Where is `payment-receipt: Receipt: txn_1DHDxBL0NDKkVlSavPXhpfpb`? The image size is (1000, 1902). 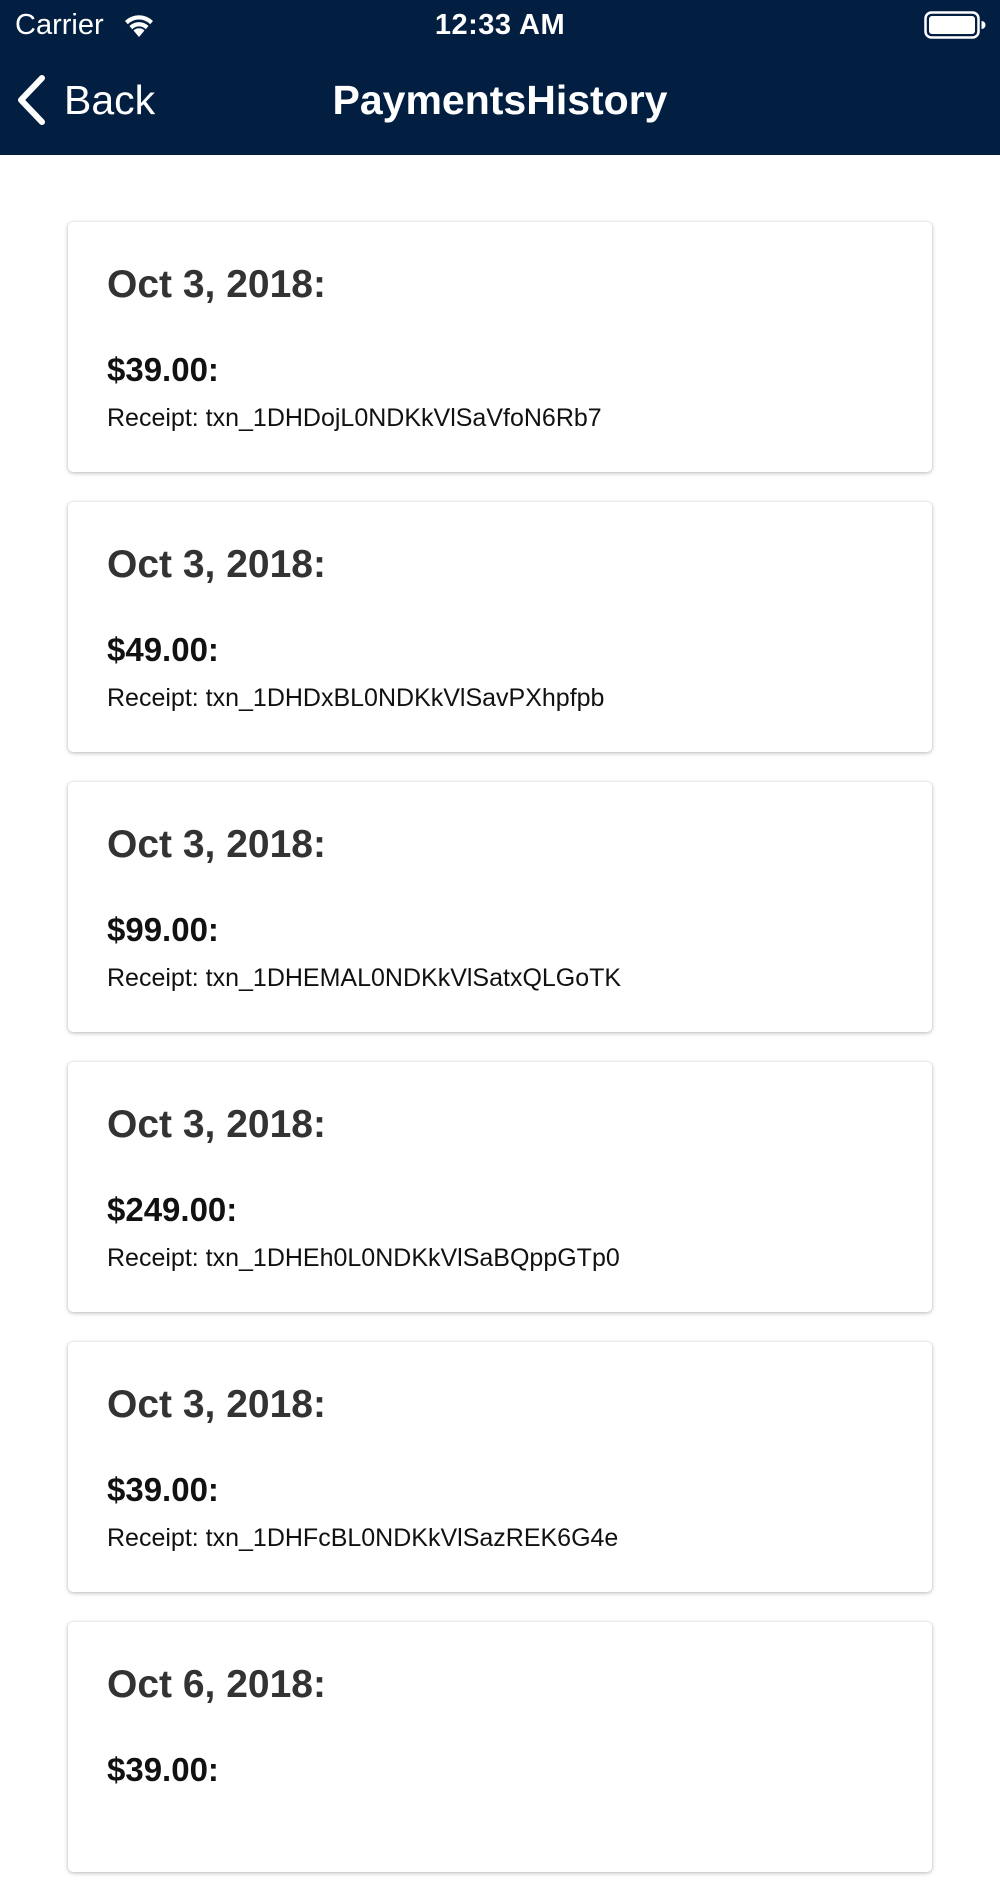
payment-receipt: Receipt: txn_1DHDxBL0NDKkVlSavPXhpfpb is located at coordinates (356, 698).